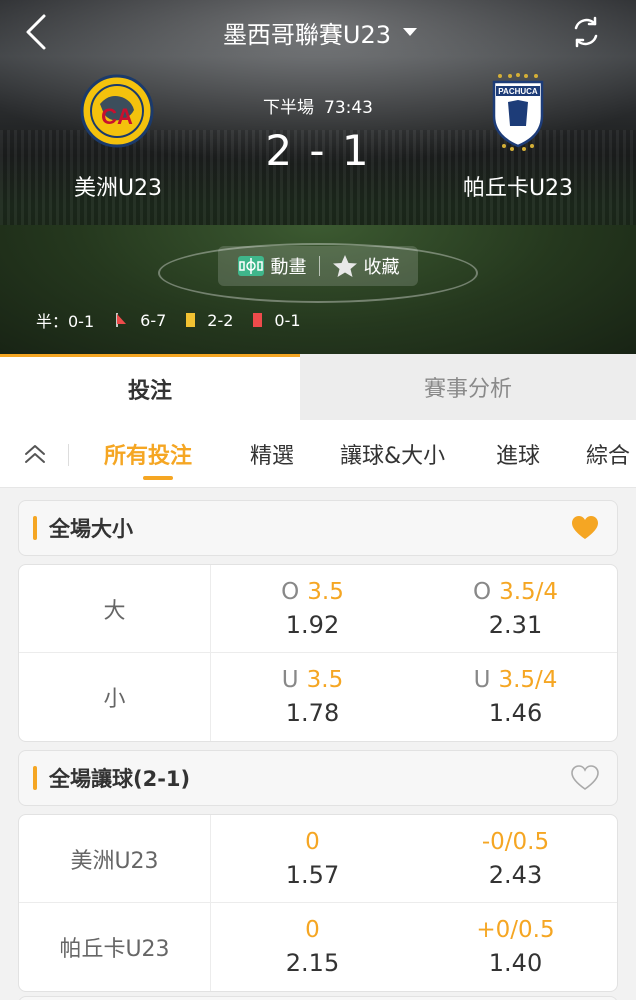 This screenshot has width=636, height=1000. What do you see at coordinates (515, 624) in the screenshot?
I see `odds-price: 2.31` at bounding box center [515, 624].